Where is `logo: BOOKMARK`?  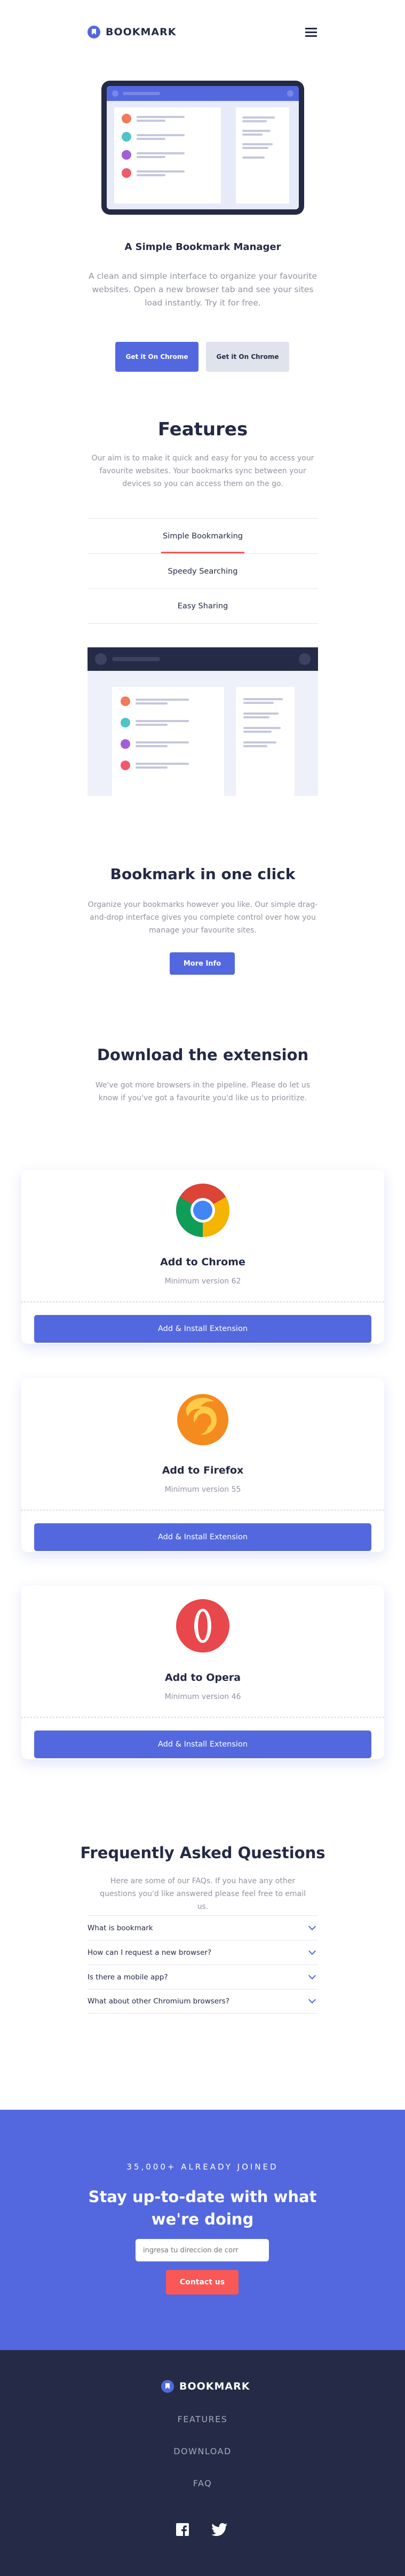 logo: BOOKMARK is located at coordinates (132, 32).